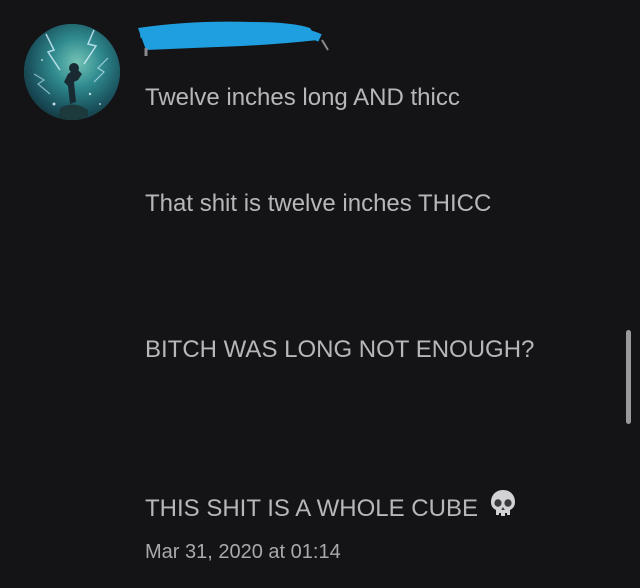 This screenshot has height=588, width=640. Describe the element at coordinates (311, 508) in the screenshot. I see `message-text: THIS SHIT IS A WHOLE CUBE` at that location.